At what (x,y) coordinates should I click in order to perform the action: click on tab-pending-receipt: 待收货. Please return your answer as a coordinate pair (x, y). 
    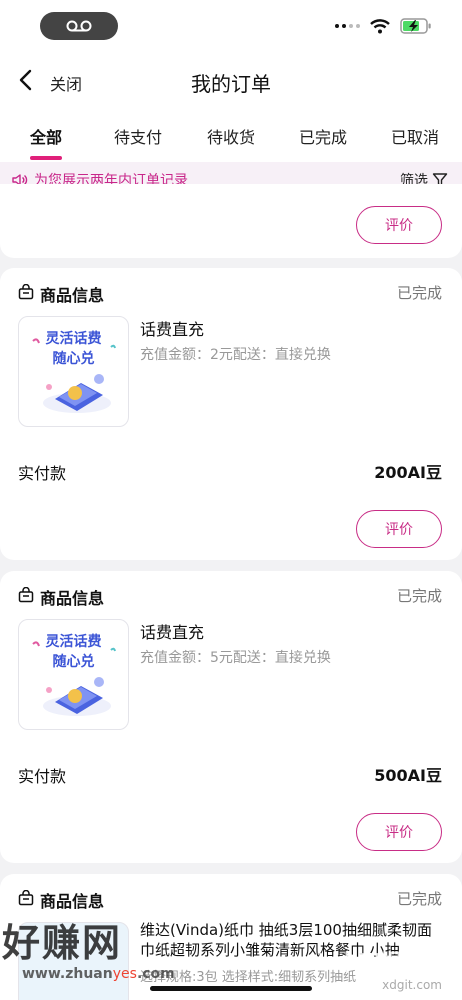
    Looking at the image, I should click on (231, 136).